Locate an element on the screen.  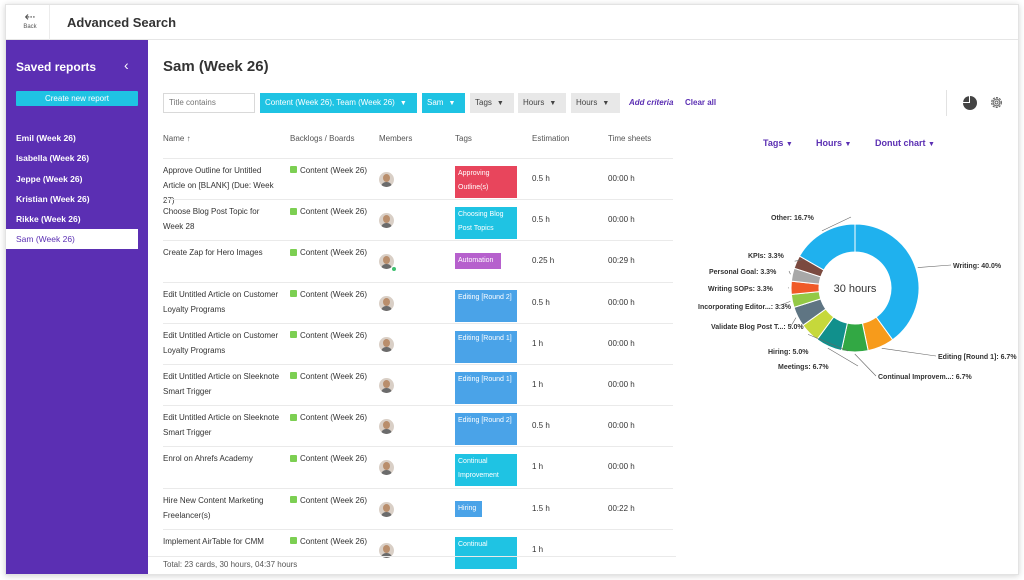
tag-badge: Continual Improvement is located at coordinates (486, 470).